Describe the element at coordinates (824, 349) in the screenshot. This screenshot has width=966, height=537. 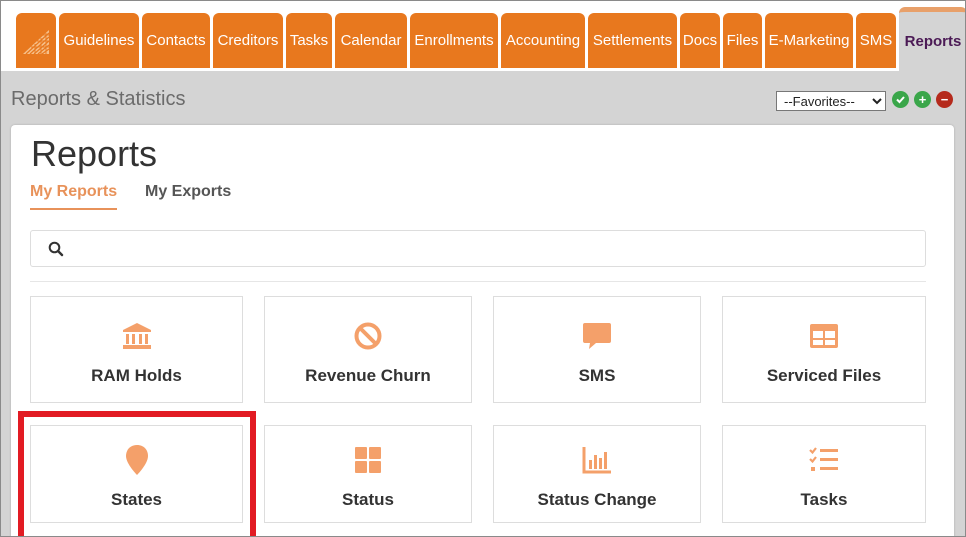
I see `report-card-serviced-files: Serviced Files` at that location.